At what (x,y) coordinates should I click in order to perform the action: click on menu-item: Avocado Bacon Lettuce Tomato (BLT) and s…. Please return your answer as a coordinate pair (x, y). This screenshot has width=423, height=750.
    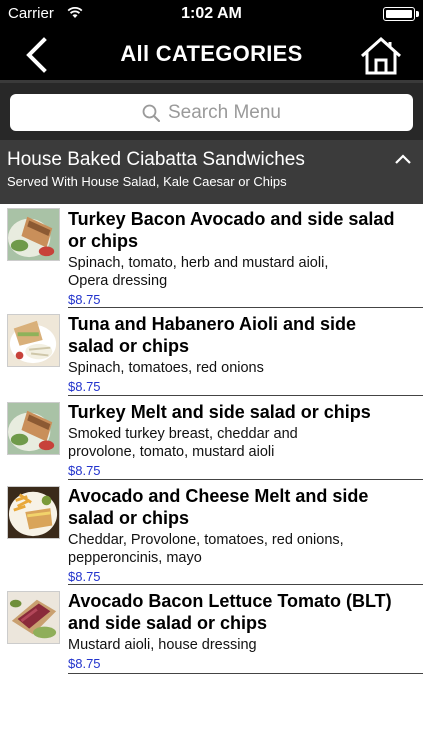
    Looking at the image, I should click on (211, 630).